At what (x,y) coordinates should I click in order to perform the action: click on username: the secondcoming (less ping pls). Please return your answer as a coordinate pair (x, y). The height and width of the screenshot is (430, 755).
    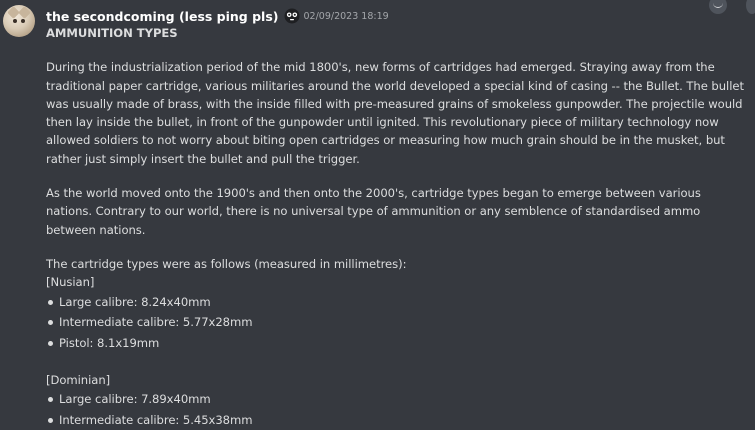
    Looking at the image, I should click on (162, 16).